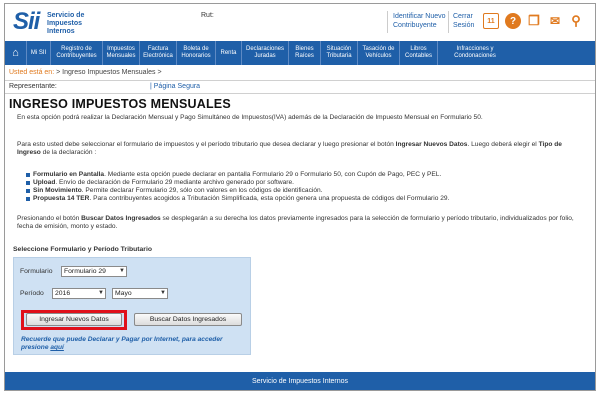 This screenshot has height=394, width=600. I want to click on rut-label: Rut:, so click(207, 15).